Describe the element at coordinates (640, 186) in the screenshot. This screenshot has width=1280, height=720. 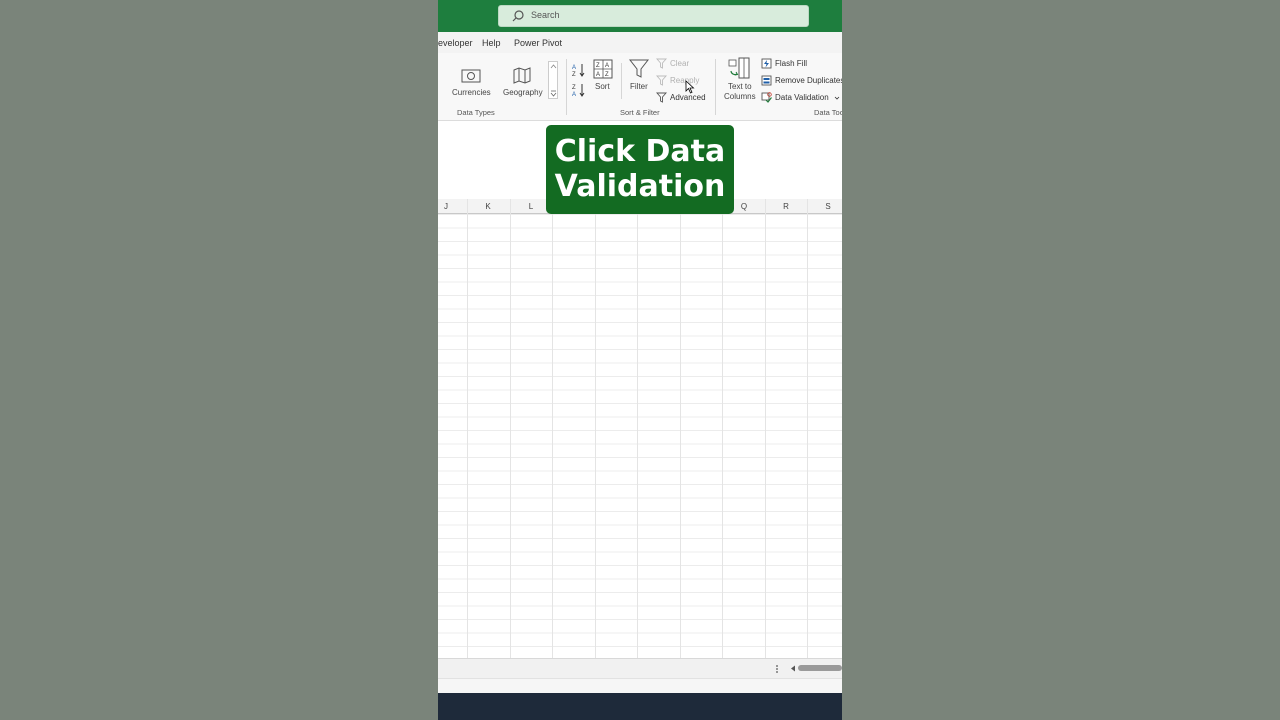
I see `overlay-line-2: Validation` at that location.